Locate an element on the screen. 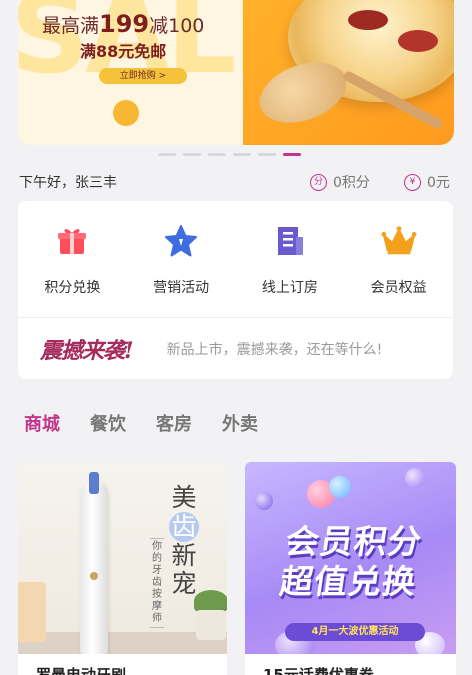 Image resolution: width=472 pixels, height=675 pixels. news-brand-logo: 震撼来袭! is located at coordinates (87, 350).